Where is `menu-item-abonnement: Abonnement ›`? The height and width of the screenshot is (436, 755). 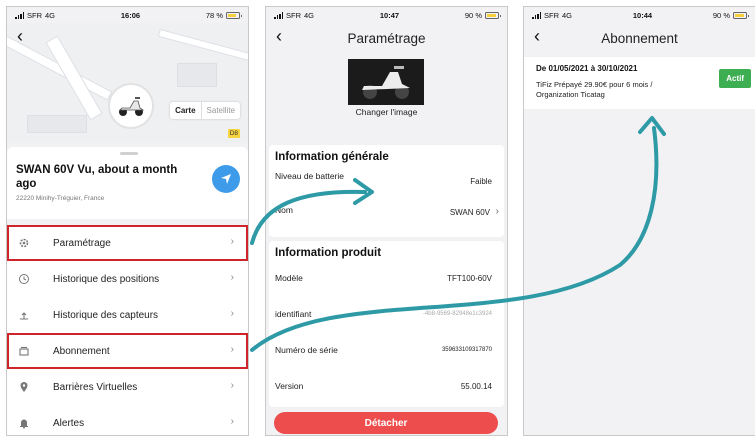 menu-item-abonnement: Abonnement › is located at coordinates (127, 351).